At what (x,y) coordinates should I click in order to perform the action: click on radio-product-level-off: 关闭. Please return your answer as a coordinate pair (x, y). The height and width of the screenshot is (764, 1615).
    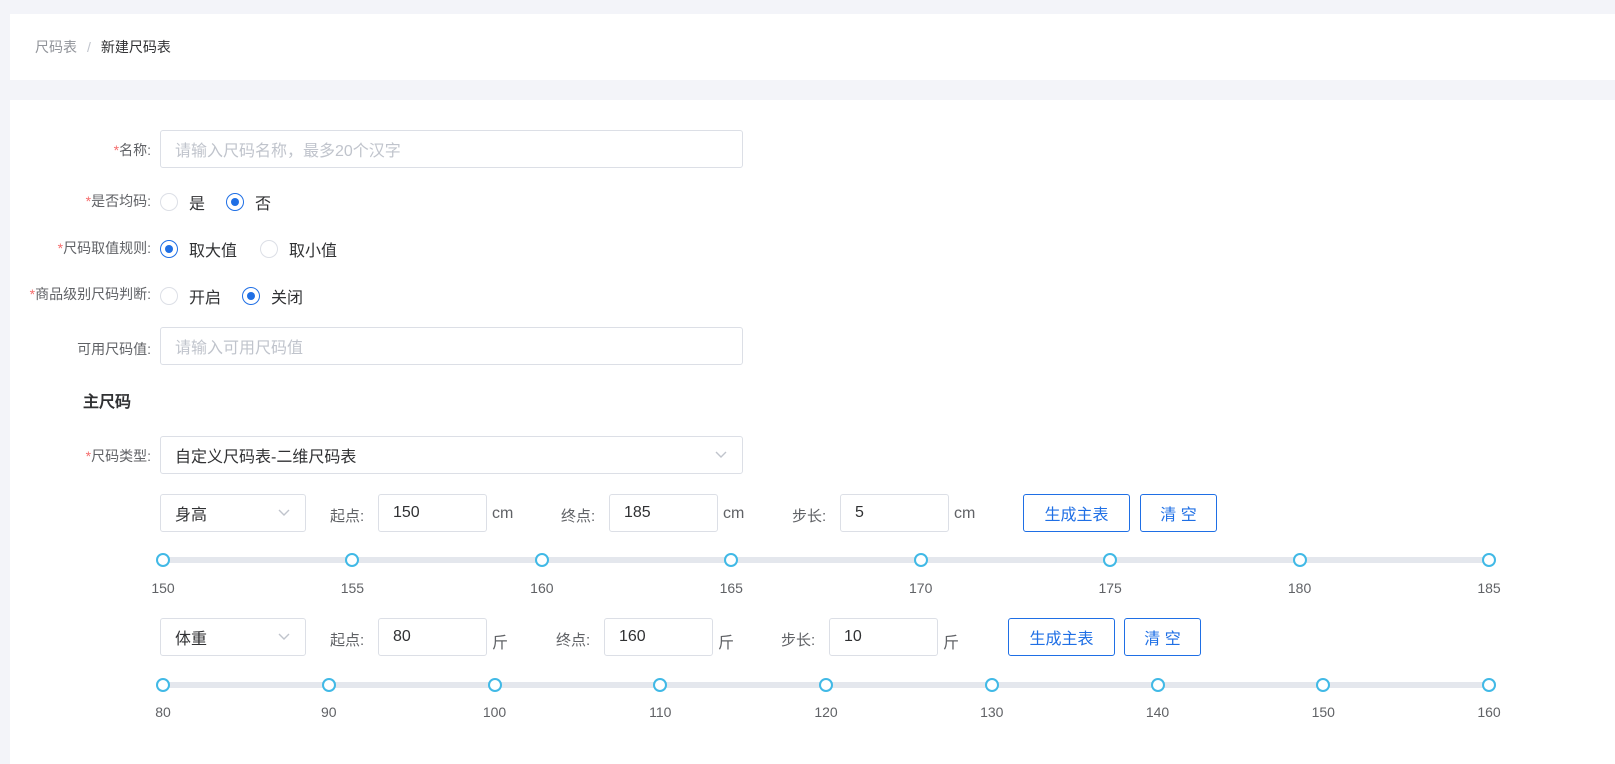
    Looking at the image, I should click on (272, 296).